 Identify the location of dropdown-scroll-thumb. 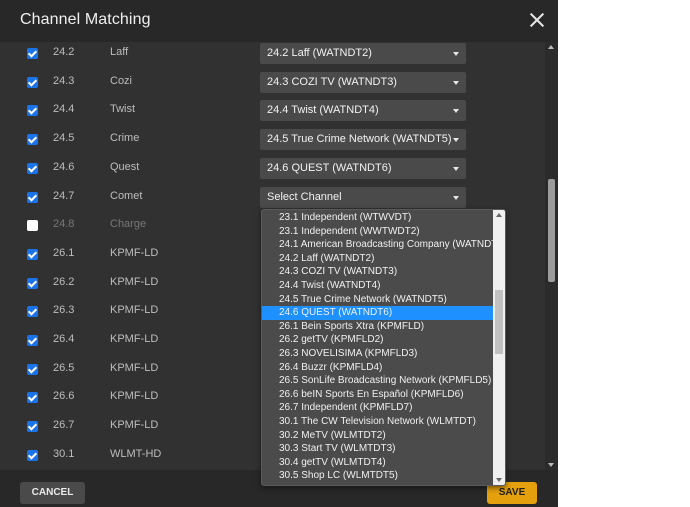
(499, 322).